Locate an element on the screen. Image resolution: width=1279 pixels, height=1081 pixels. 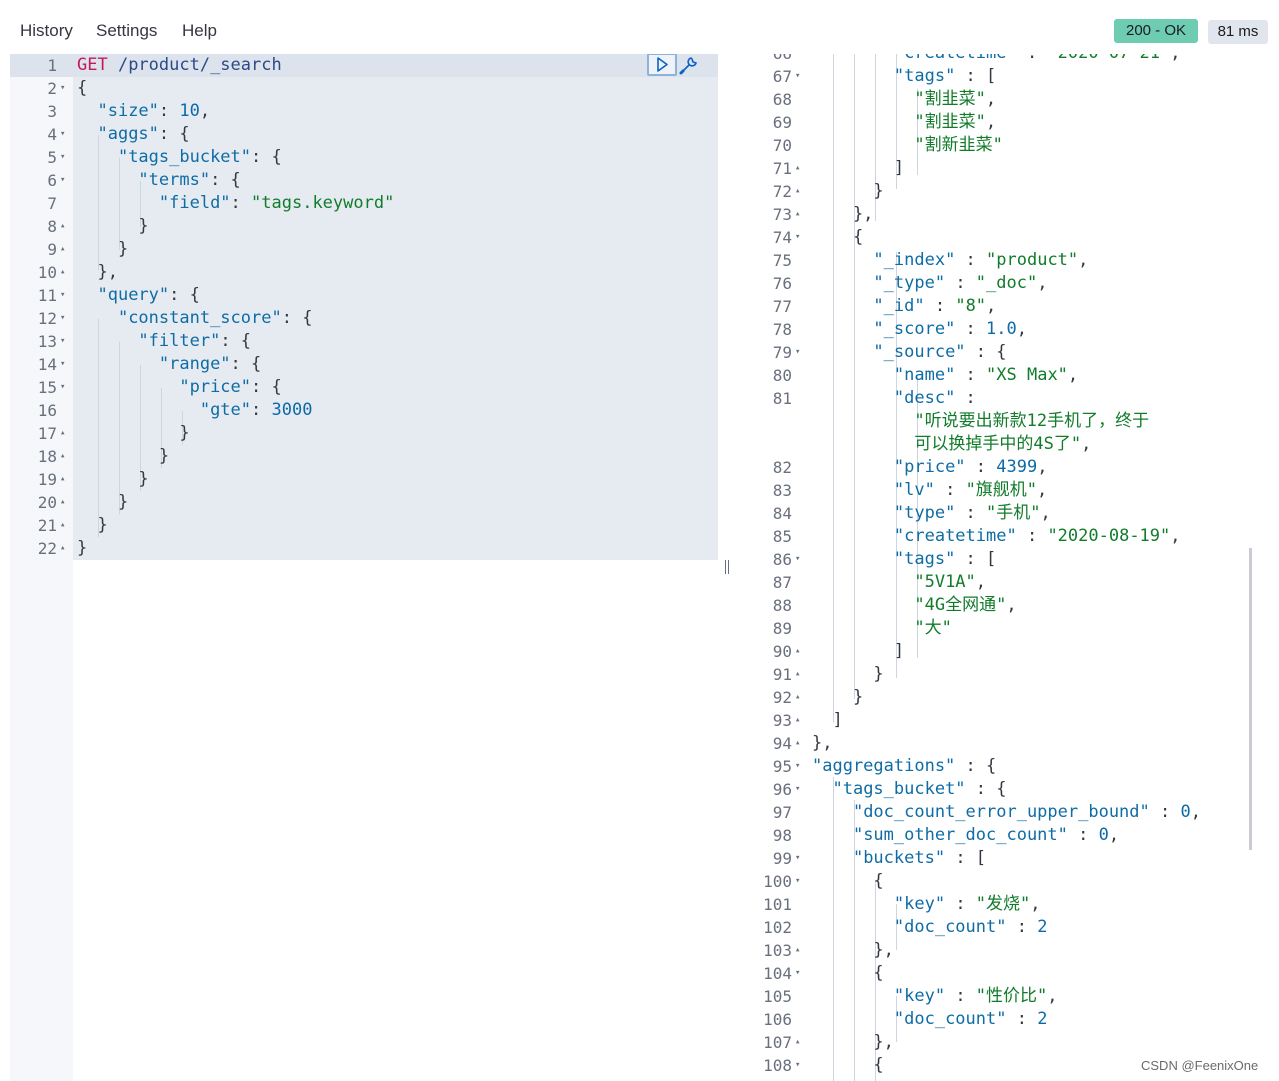
line-number: 4 is located at coordinates (52, 134).